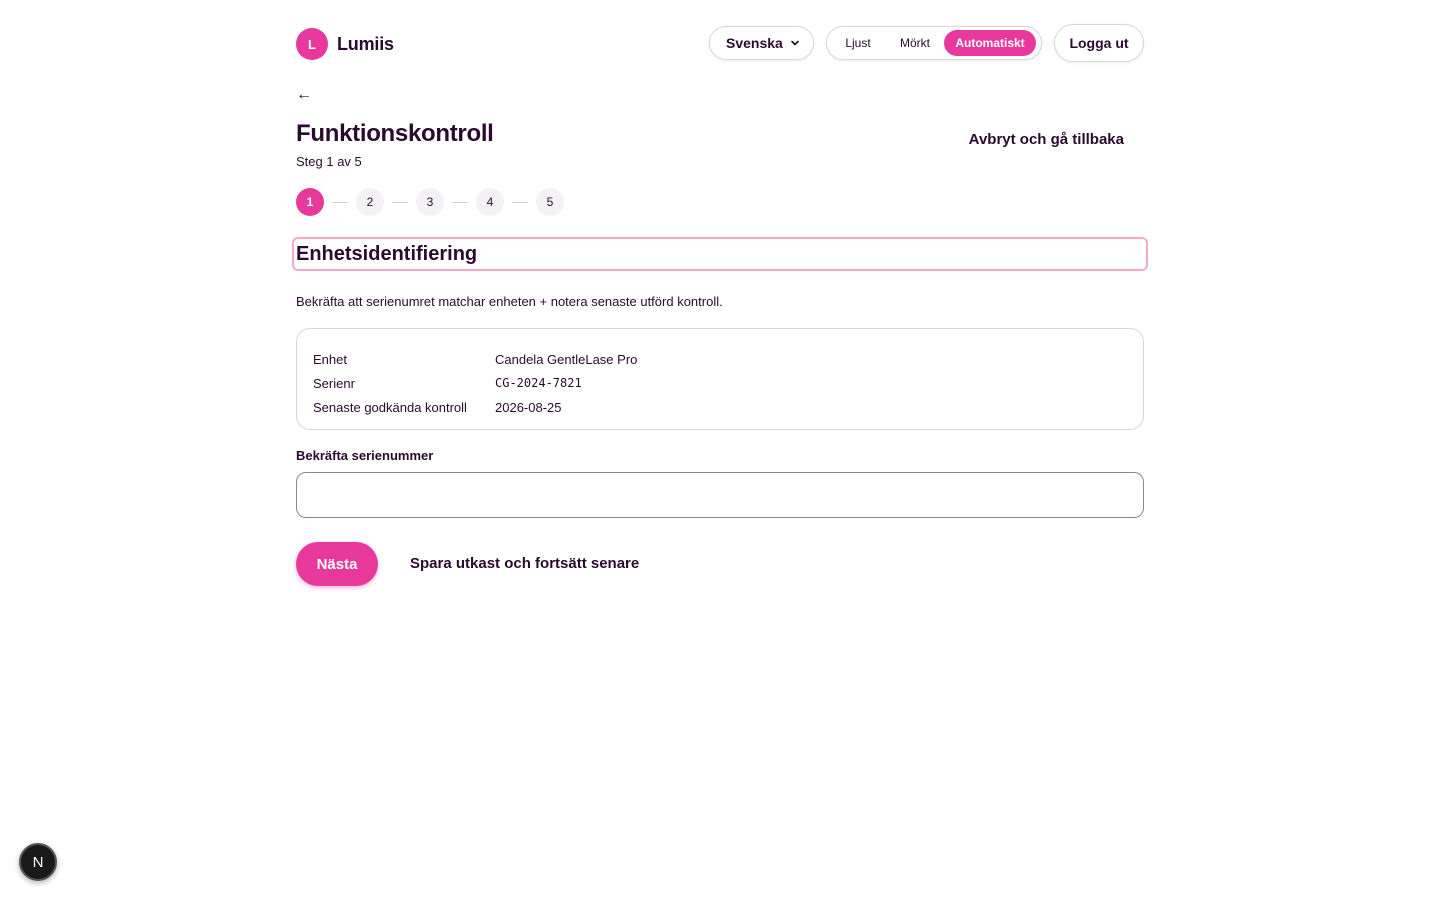  What do you see at coordinates (490, 202) in the screenshot?
I see `step-4: 4` at bounding box center [490, 202].